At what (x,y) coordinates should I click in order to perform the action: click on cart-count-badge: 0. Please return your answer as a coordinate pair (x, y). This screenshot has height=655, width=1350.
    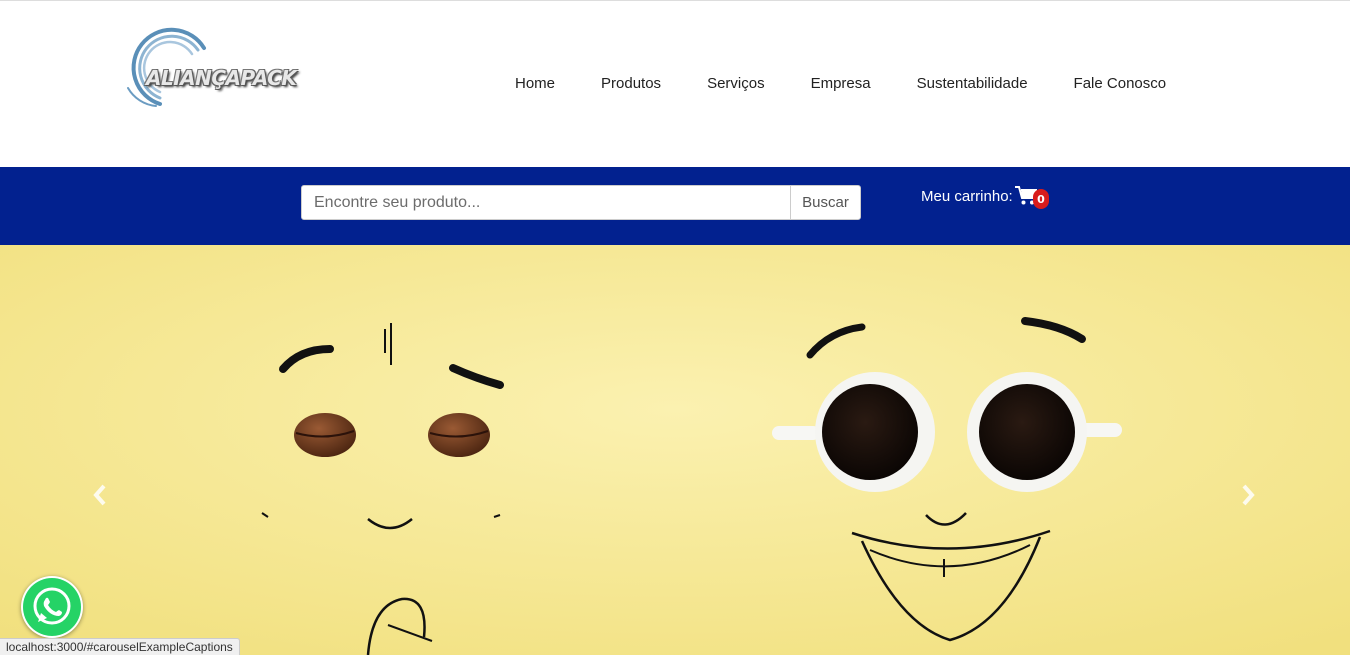
    Looking at the image, I should click on (1041, 199).